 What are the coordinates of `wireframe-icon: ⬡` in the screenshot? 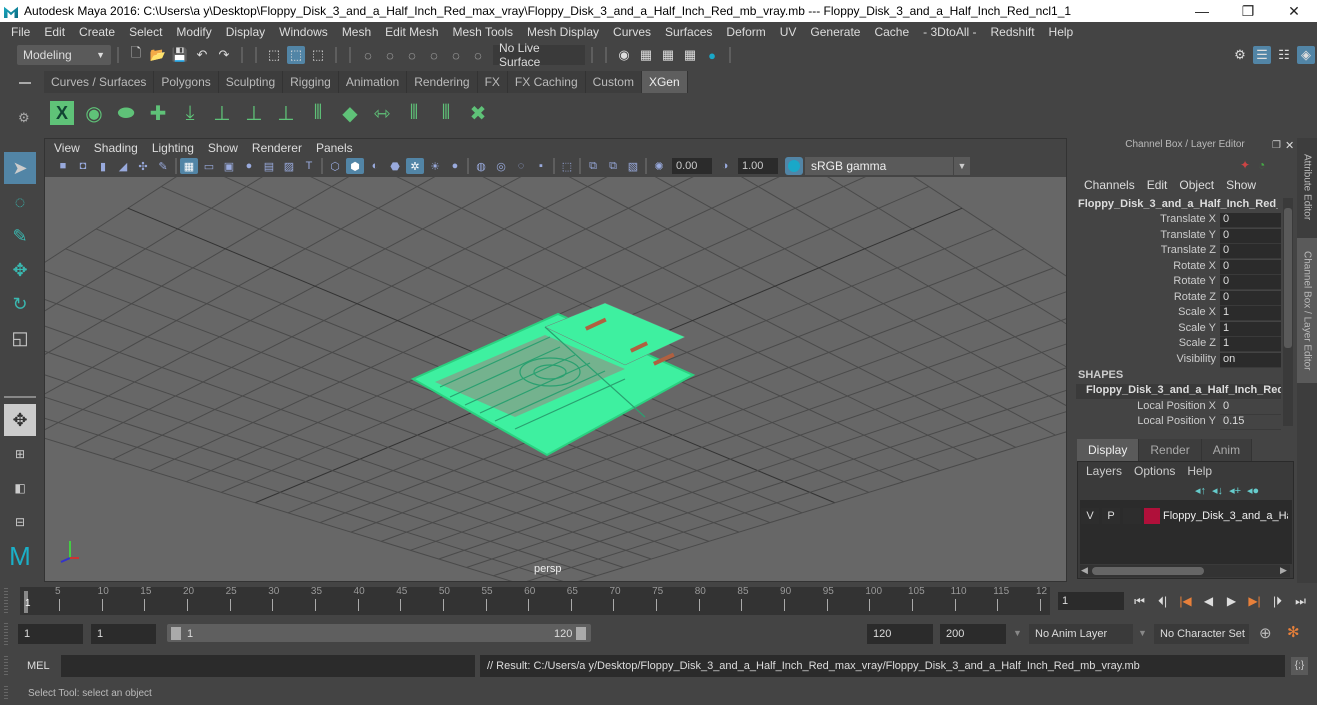 It's located at (335, 166).